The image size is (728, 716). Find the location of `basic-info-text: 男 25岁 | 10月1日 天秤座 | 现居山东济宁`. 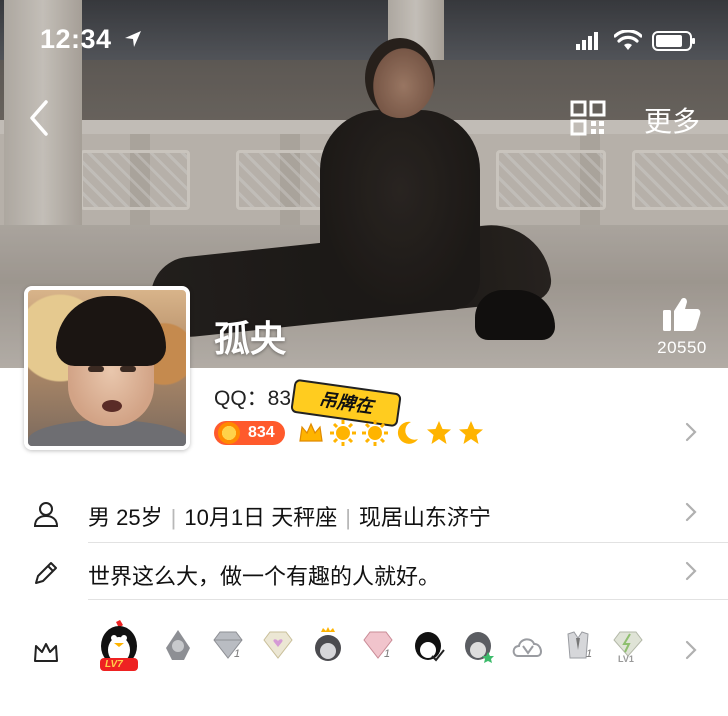

basic-info-text: 男 25岁 | 10月1日 天秤座 | 现居山东济宁 is located at coordinates (289, 516).